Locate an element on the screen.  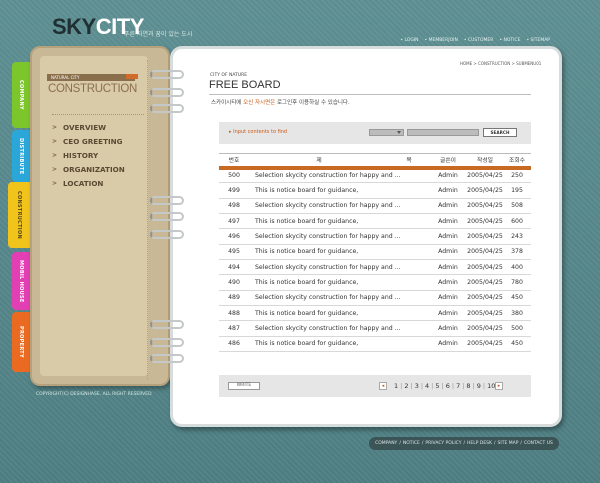
footer-link: HELP DESK is located at coordinates (479, 443).